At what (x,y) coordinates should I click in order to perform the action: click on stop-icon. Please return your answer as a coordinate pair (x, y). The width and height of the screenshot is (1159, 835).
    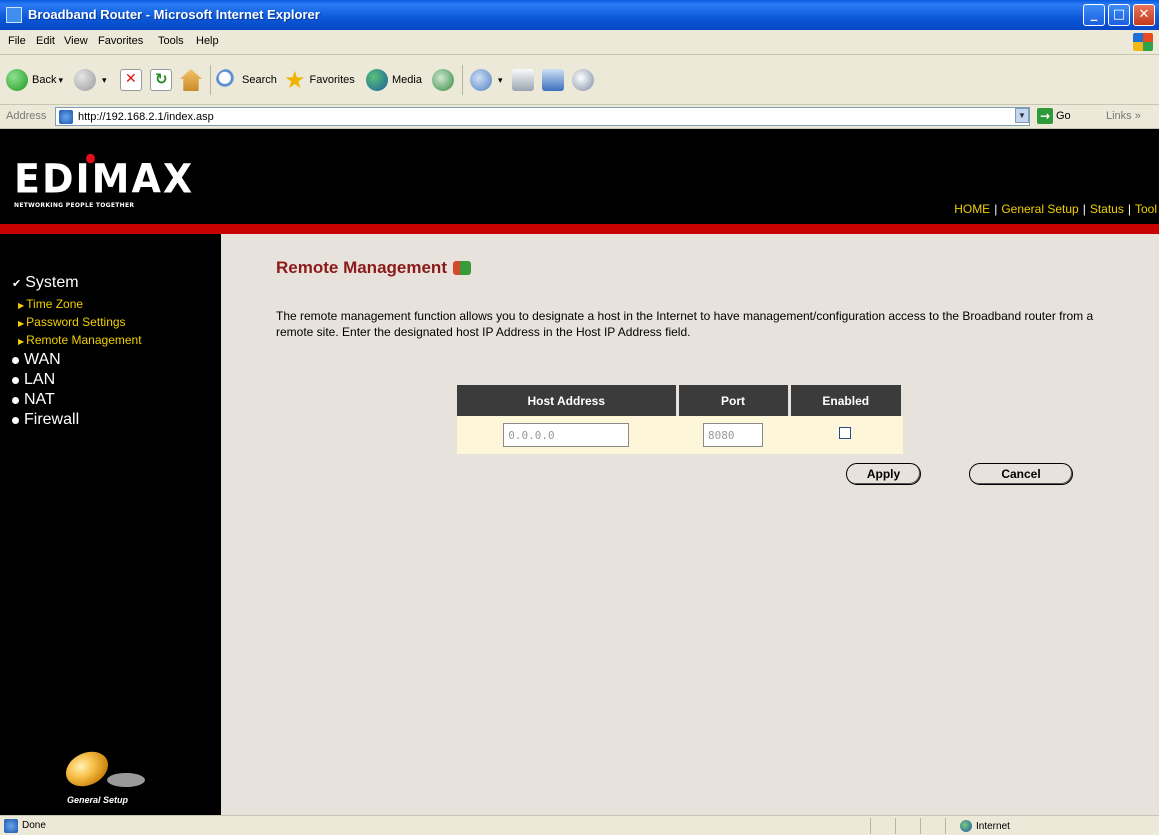
    Looking at the image, I should click on (131, 80).